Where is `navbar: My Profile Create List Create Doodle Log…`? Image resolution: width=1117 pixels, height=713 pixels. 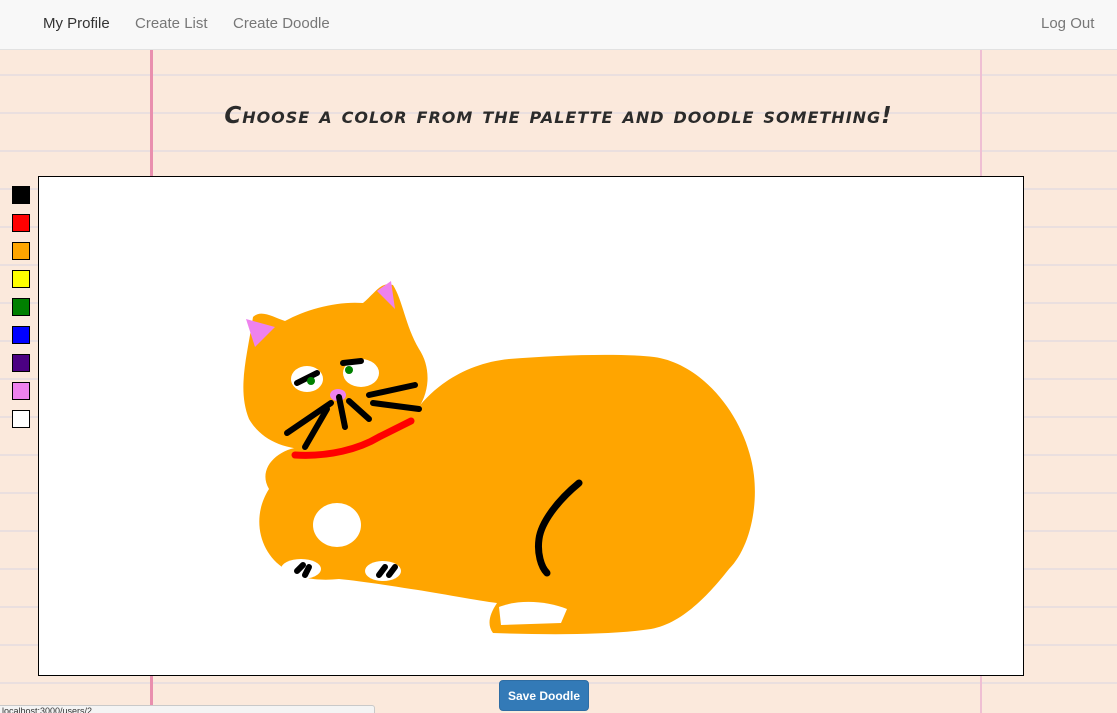
navbar: My Profile Create List Create Doodle Log… is located at coordinates (558, 25).